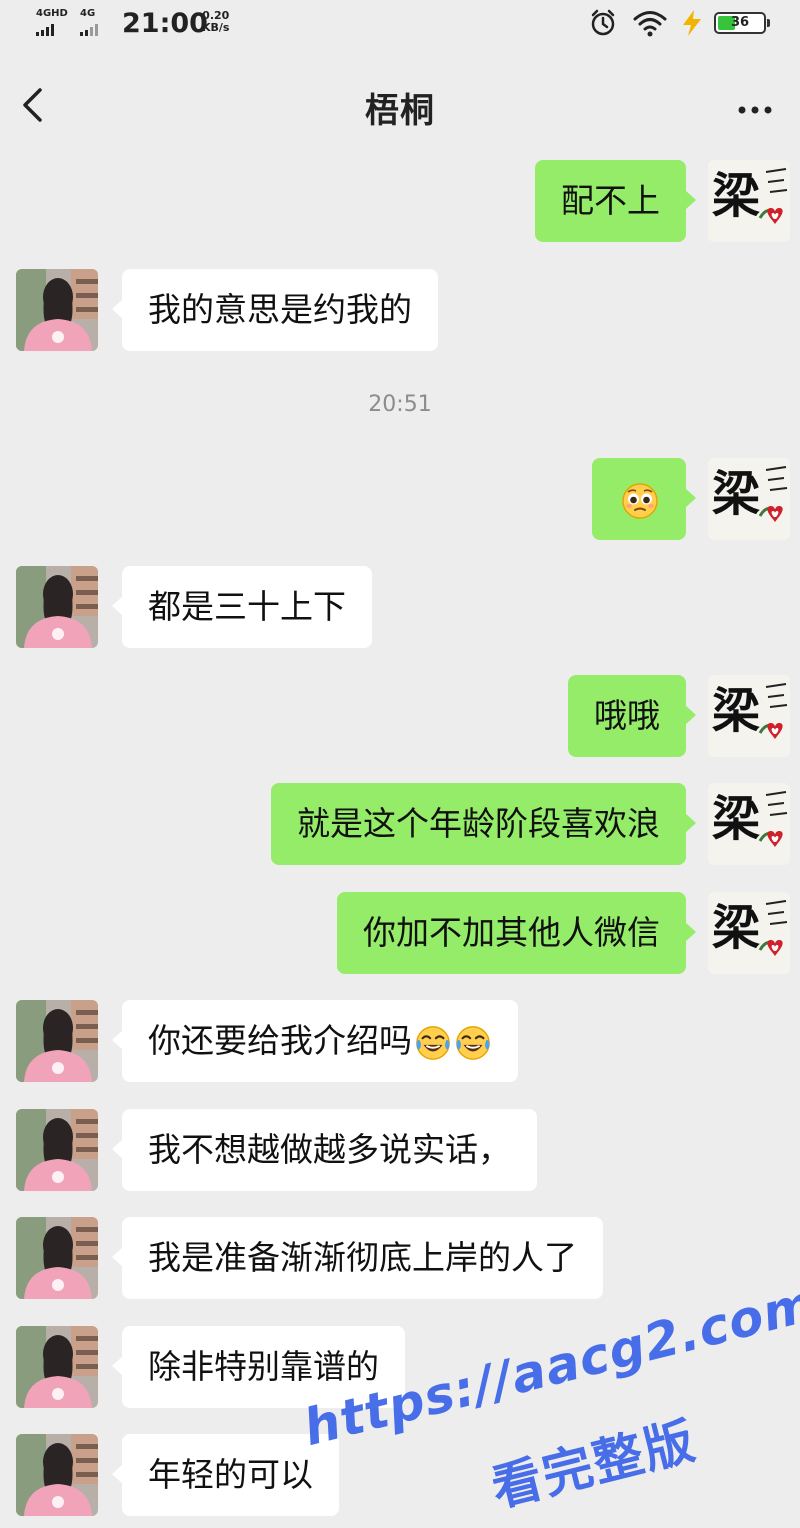 The image size is (800, 1528). Describe the element at coordinates (88, 13) in the screenshot. I see `sim2-label: 4G` at that location.